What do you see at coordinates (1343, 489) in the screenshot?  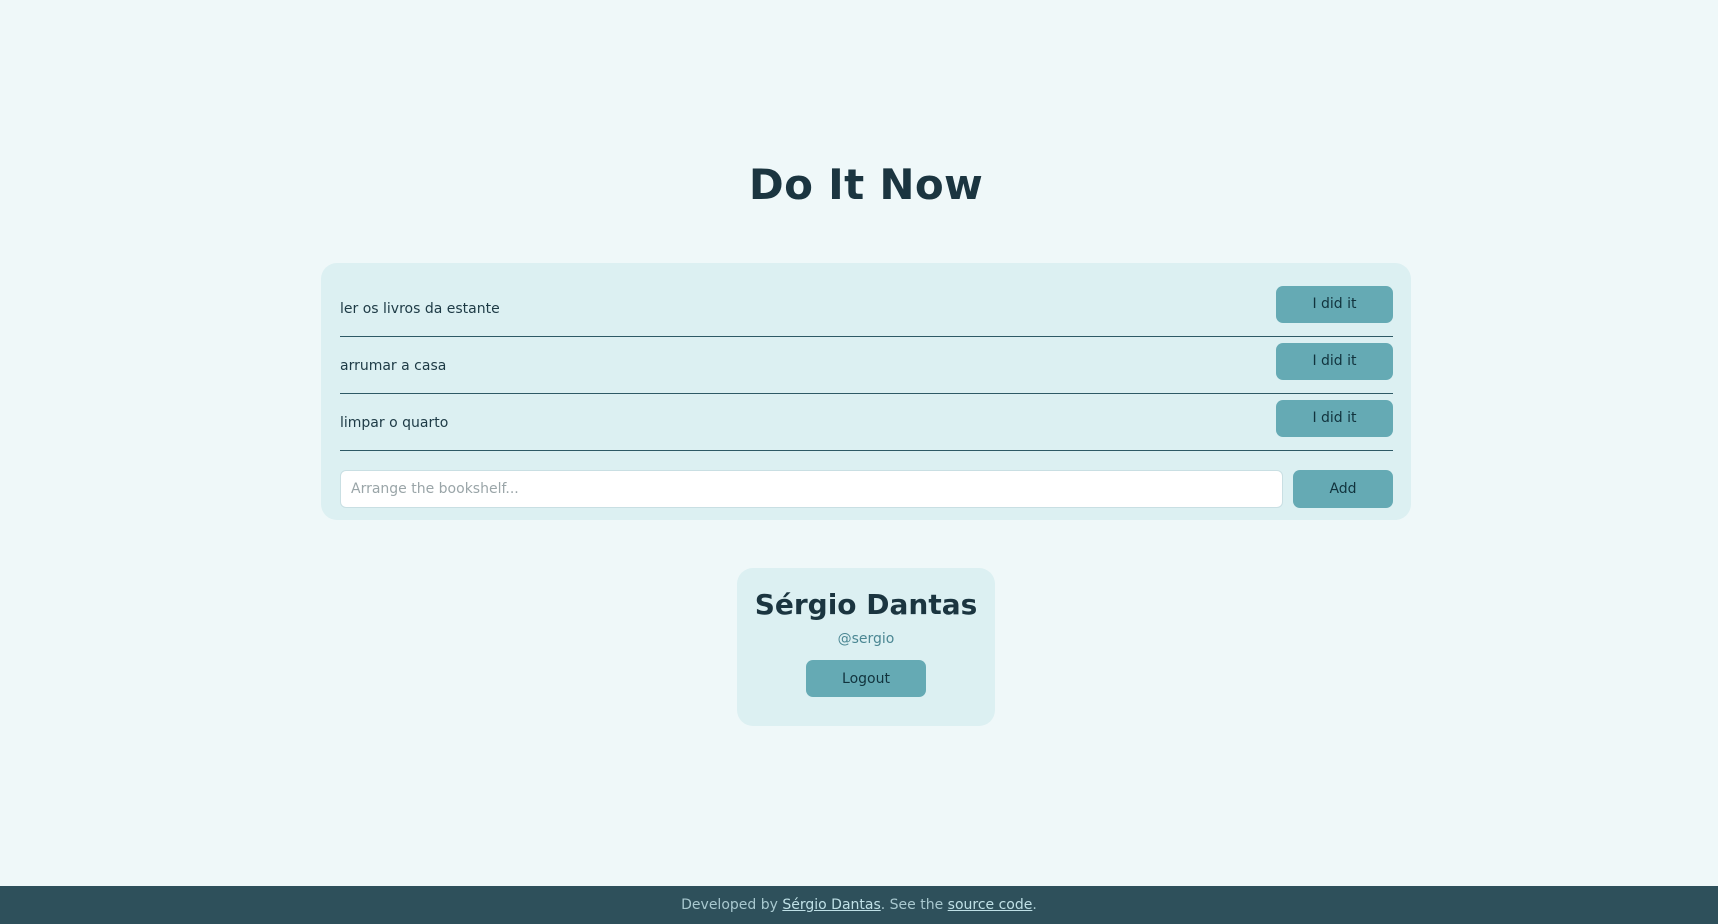 I see `add-task-button: Add` at bounding box center [1343, 489].